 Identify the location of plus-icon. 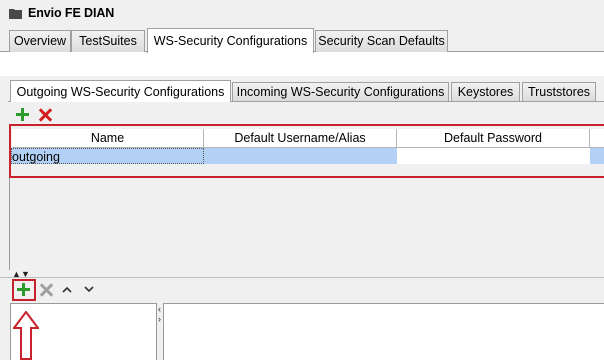
(22, 114).